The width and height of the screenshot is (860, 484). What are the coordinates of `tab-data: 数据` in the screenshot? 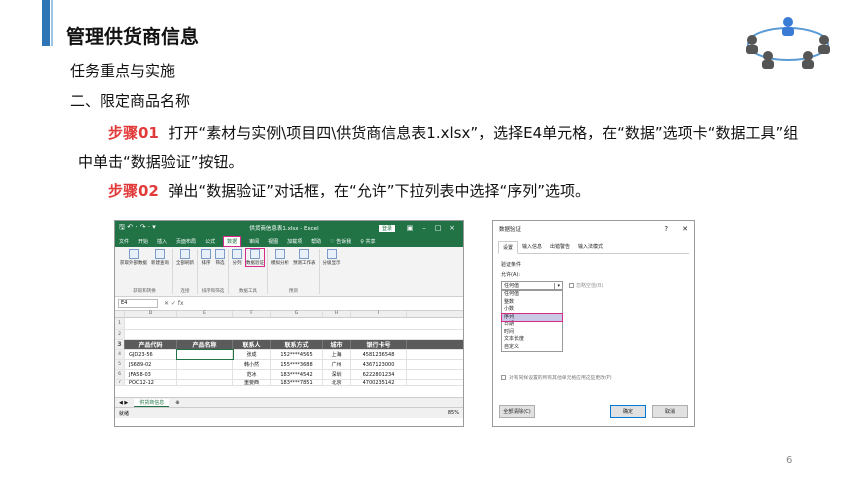 It's located at (232, 241).